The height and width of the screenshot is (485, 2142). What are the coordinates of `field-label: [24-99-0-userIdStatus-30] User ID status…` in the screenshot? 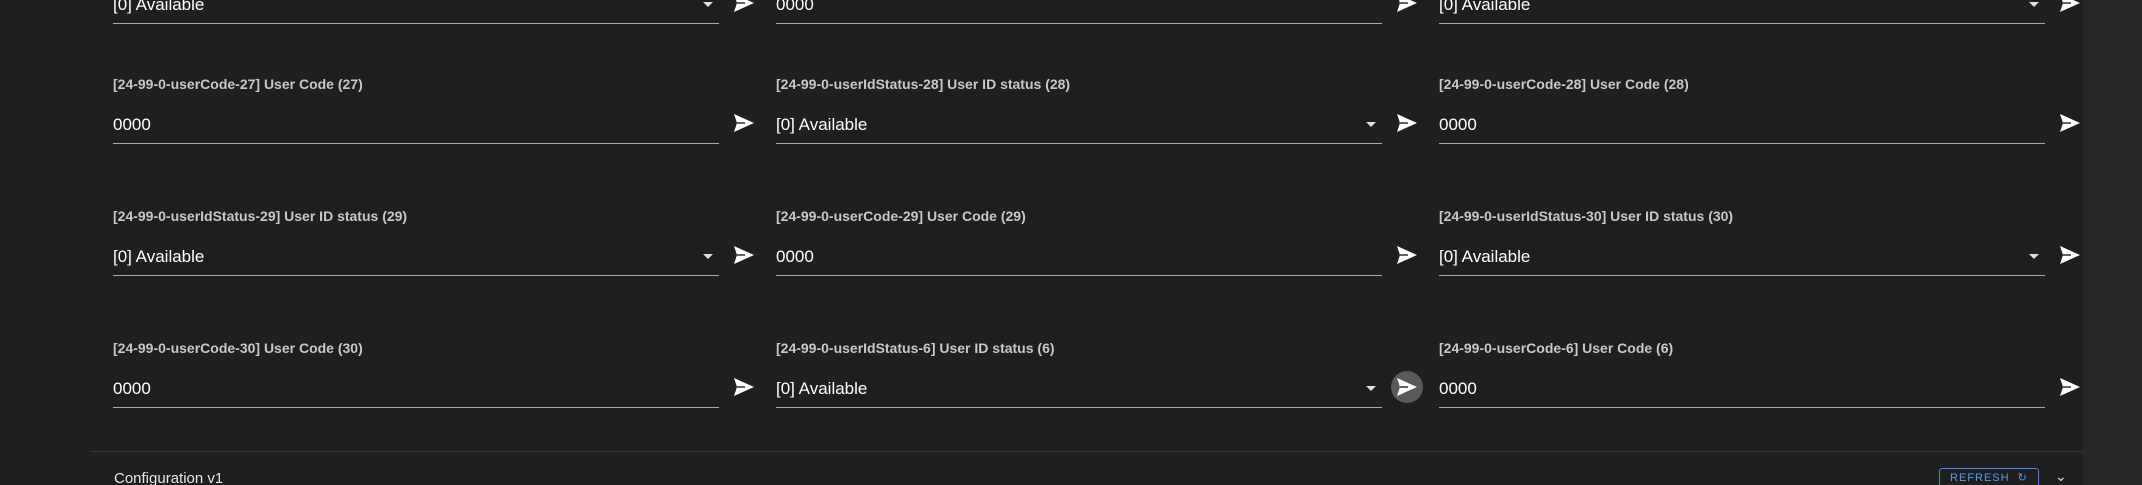 It's located at (1586, 216).